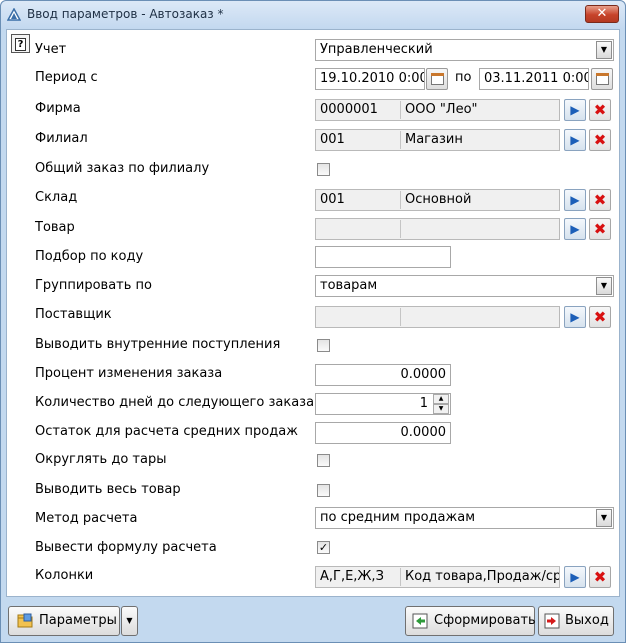 The height and width of the screenshot is (643, 626). What do you see at coordinates (370, 79) in the screenshot?
I see `period-from-input: 19.10.2010 0:00` at bounding box center [370, 79].